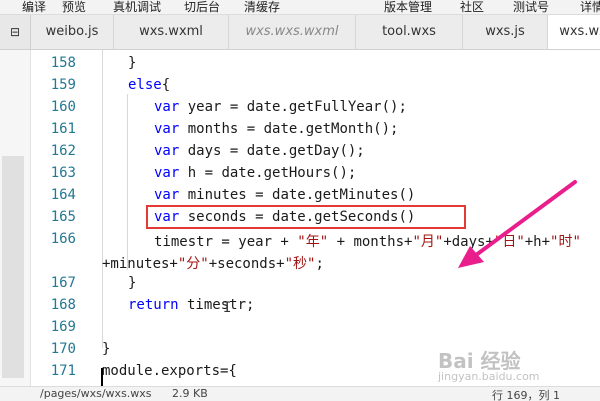 This screenshot has height=401, width=600. What do you see at coordinates (63, 129) in the screenshot?
I see `line-number: 161` at bounding box center [63, 129].